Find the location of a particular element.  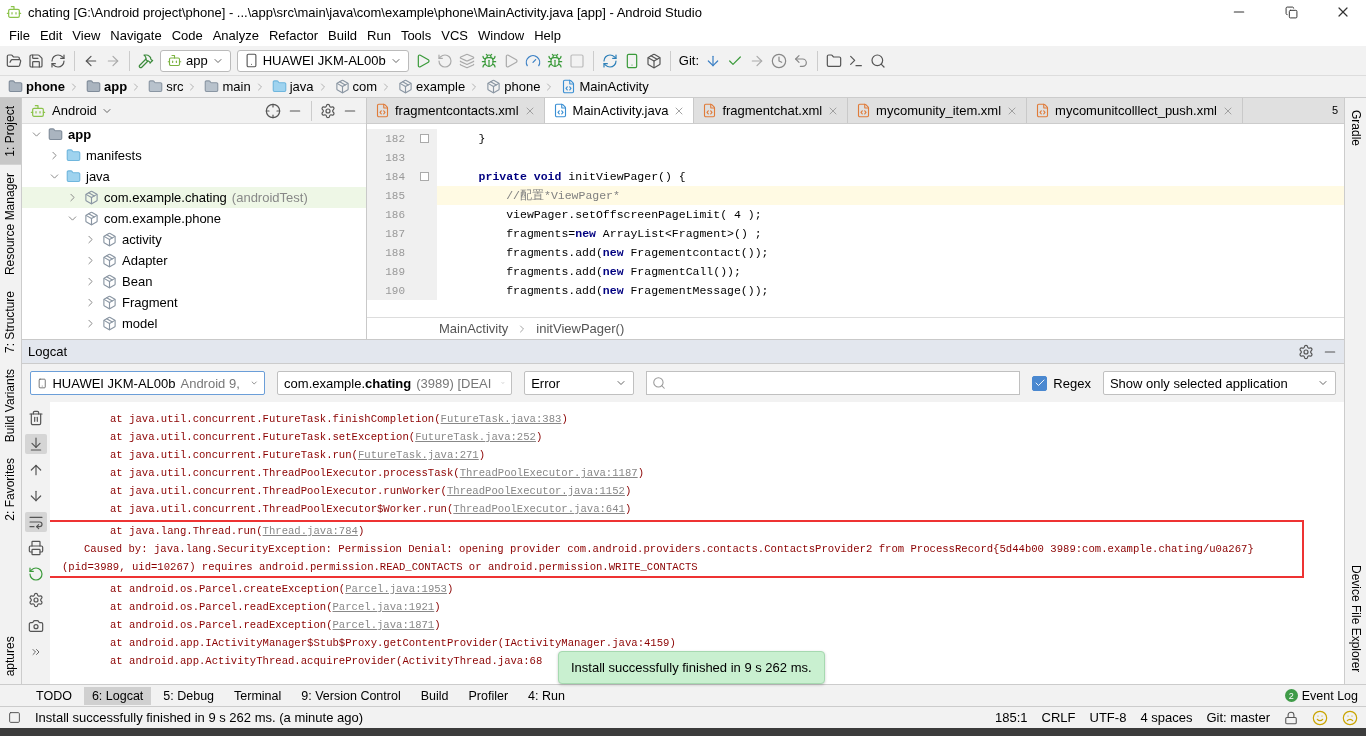

wrap-icon is located at coordinates (36, 522).